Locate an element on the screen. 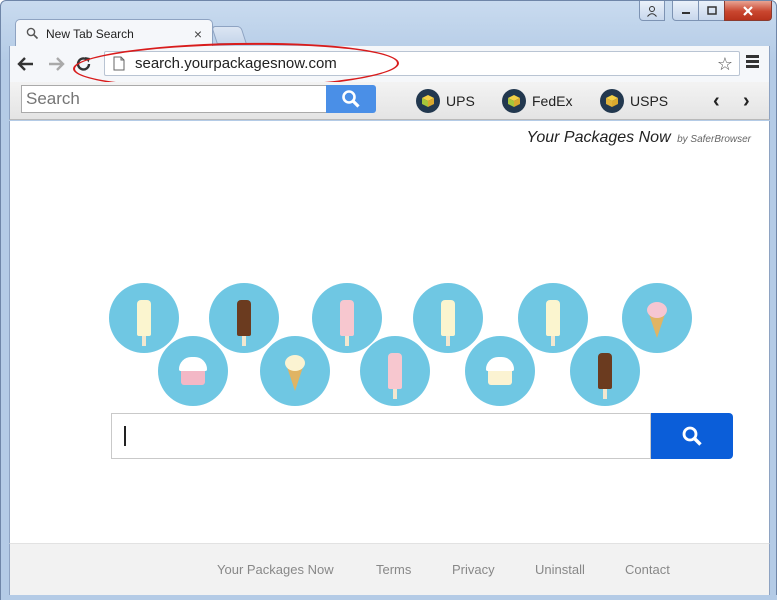 This screenshot has height=600, width=777. usps-link: USPS is located at coordinates (634, 101).